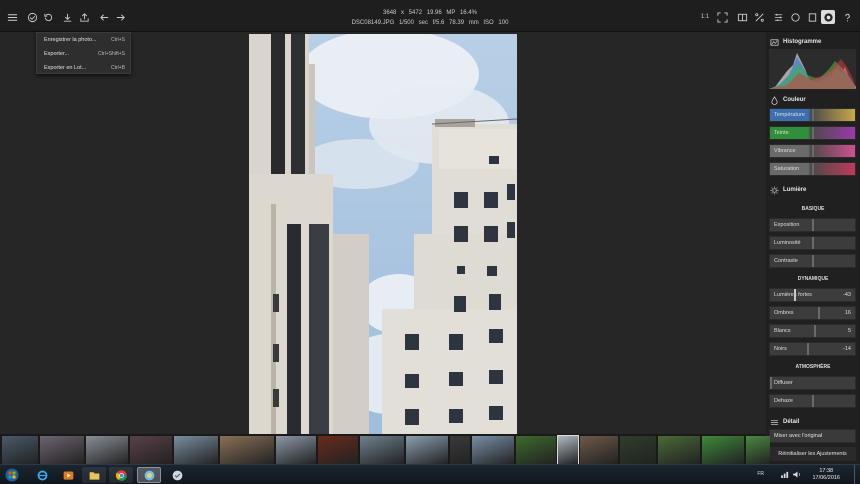  I want to click on diffuse-slider: Diffuser, so click(812, 383).